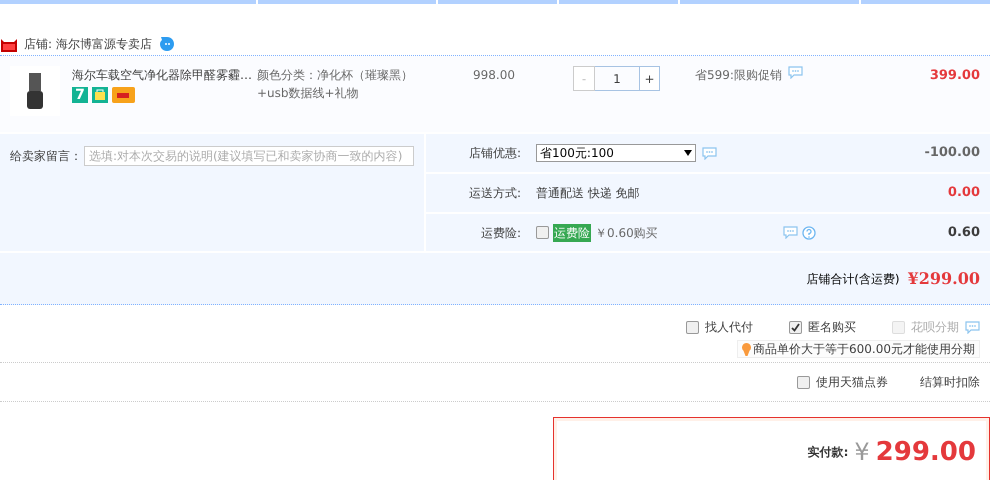 The image size is (990, 480). I want to click on shop-total-label: 店铺合计(含运费), so click(853, 279).